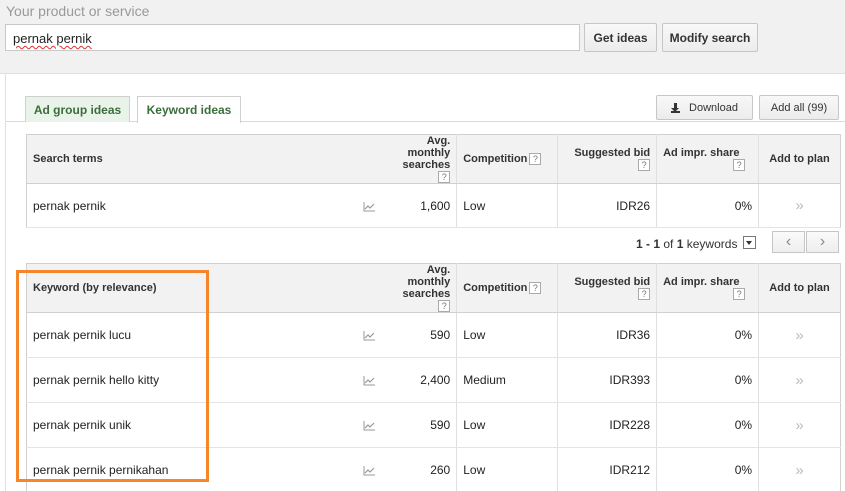  Describe the element at coordinates (687, 244) in the screenshot. I see `pager-text: 1 - 1 of 1 keywords` at that location.